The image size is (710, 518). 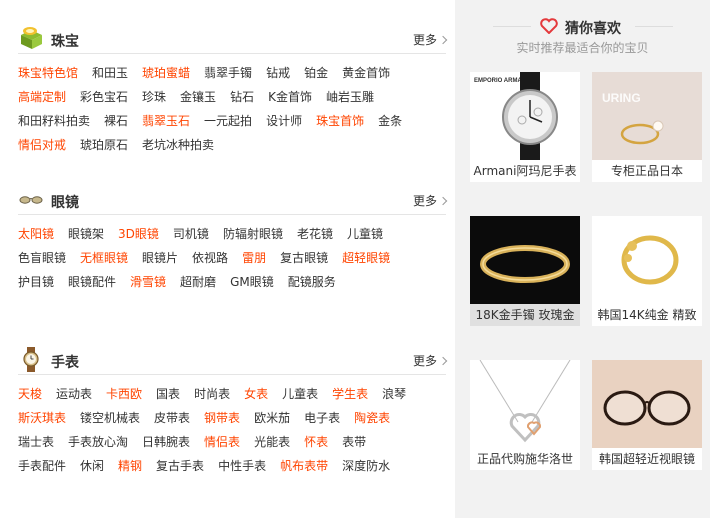 What do you see at coordinates (74, 394) in the screenshot?
I see `category-link: 运动表` at bounding box center [74, 394].